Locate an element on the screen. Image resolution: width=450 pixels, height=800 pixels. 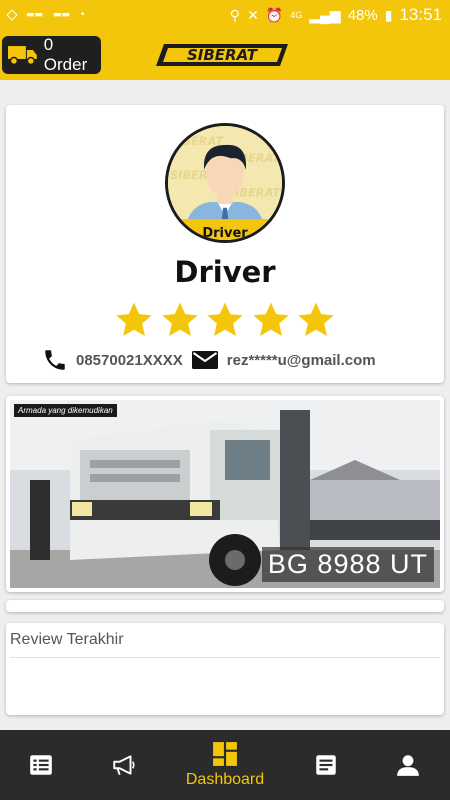
location-notification-icon is located at coordinates (12, 15).